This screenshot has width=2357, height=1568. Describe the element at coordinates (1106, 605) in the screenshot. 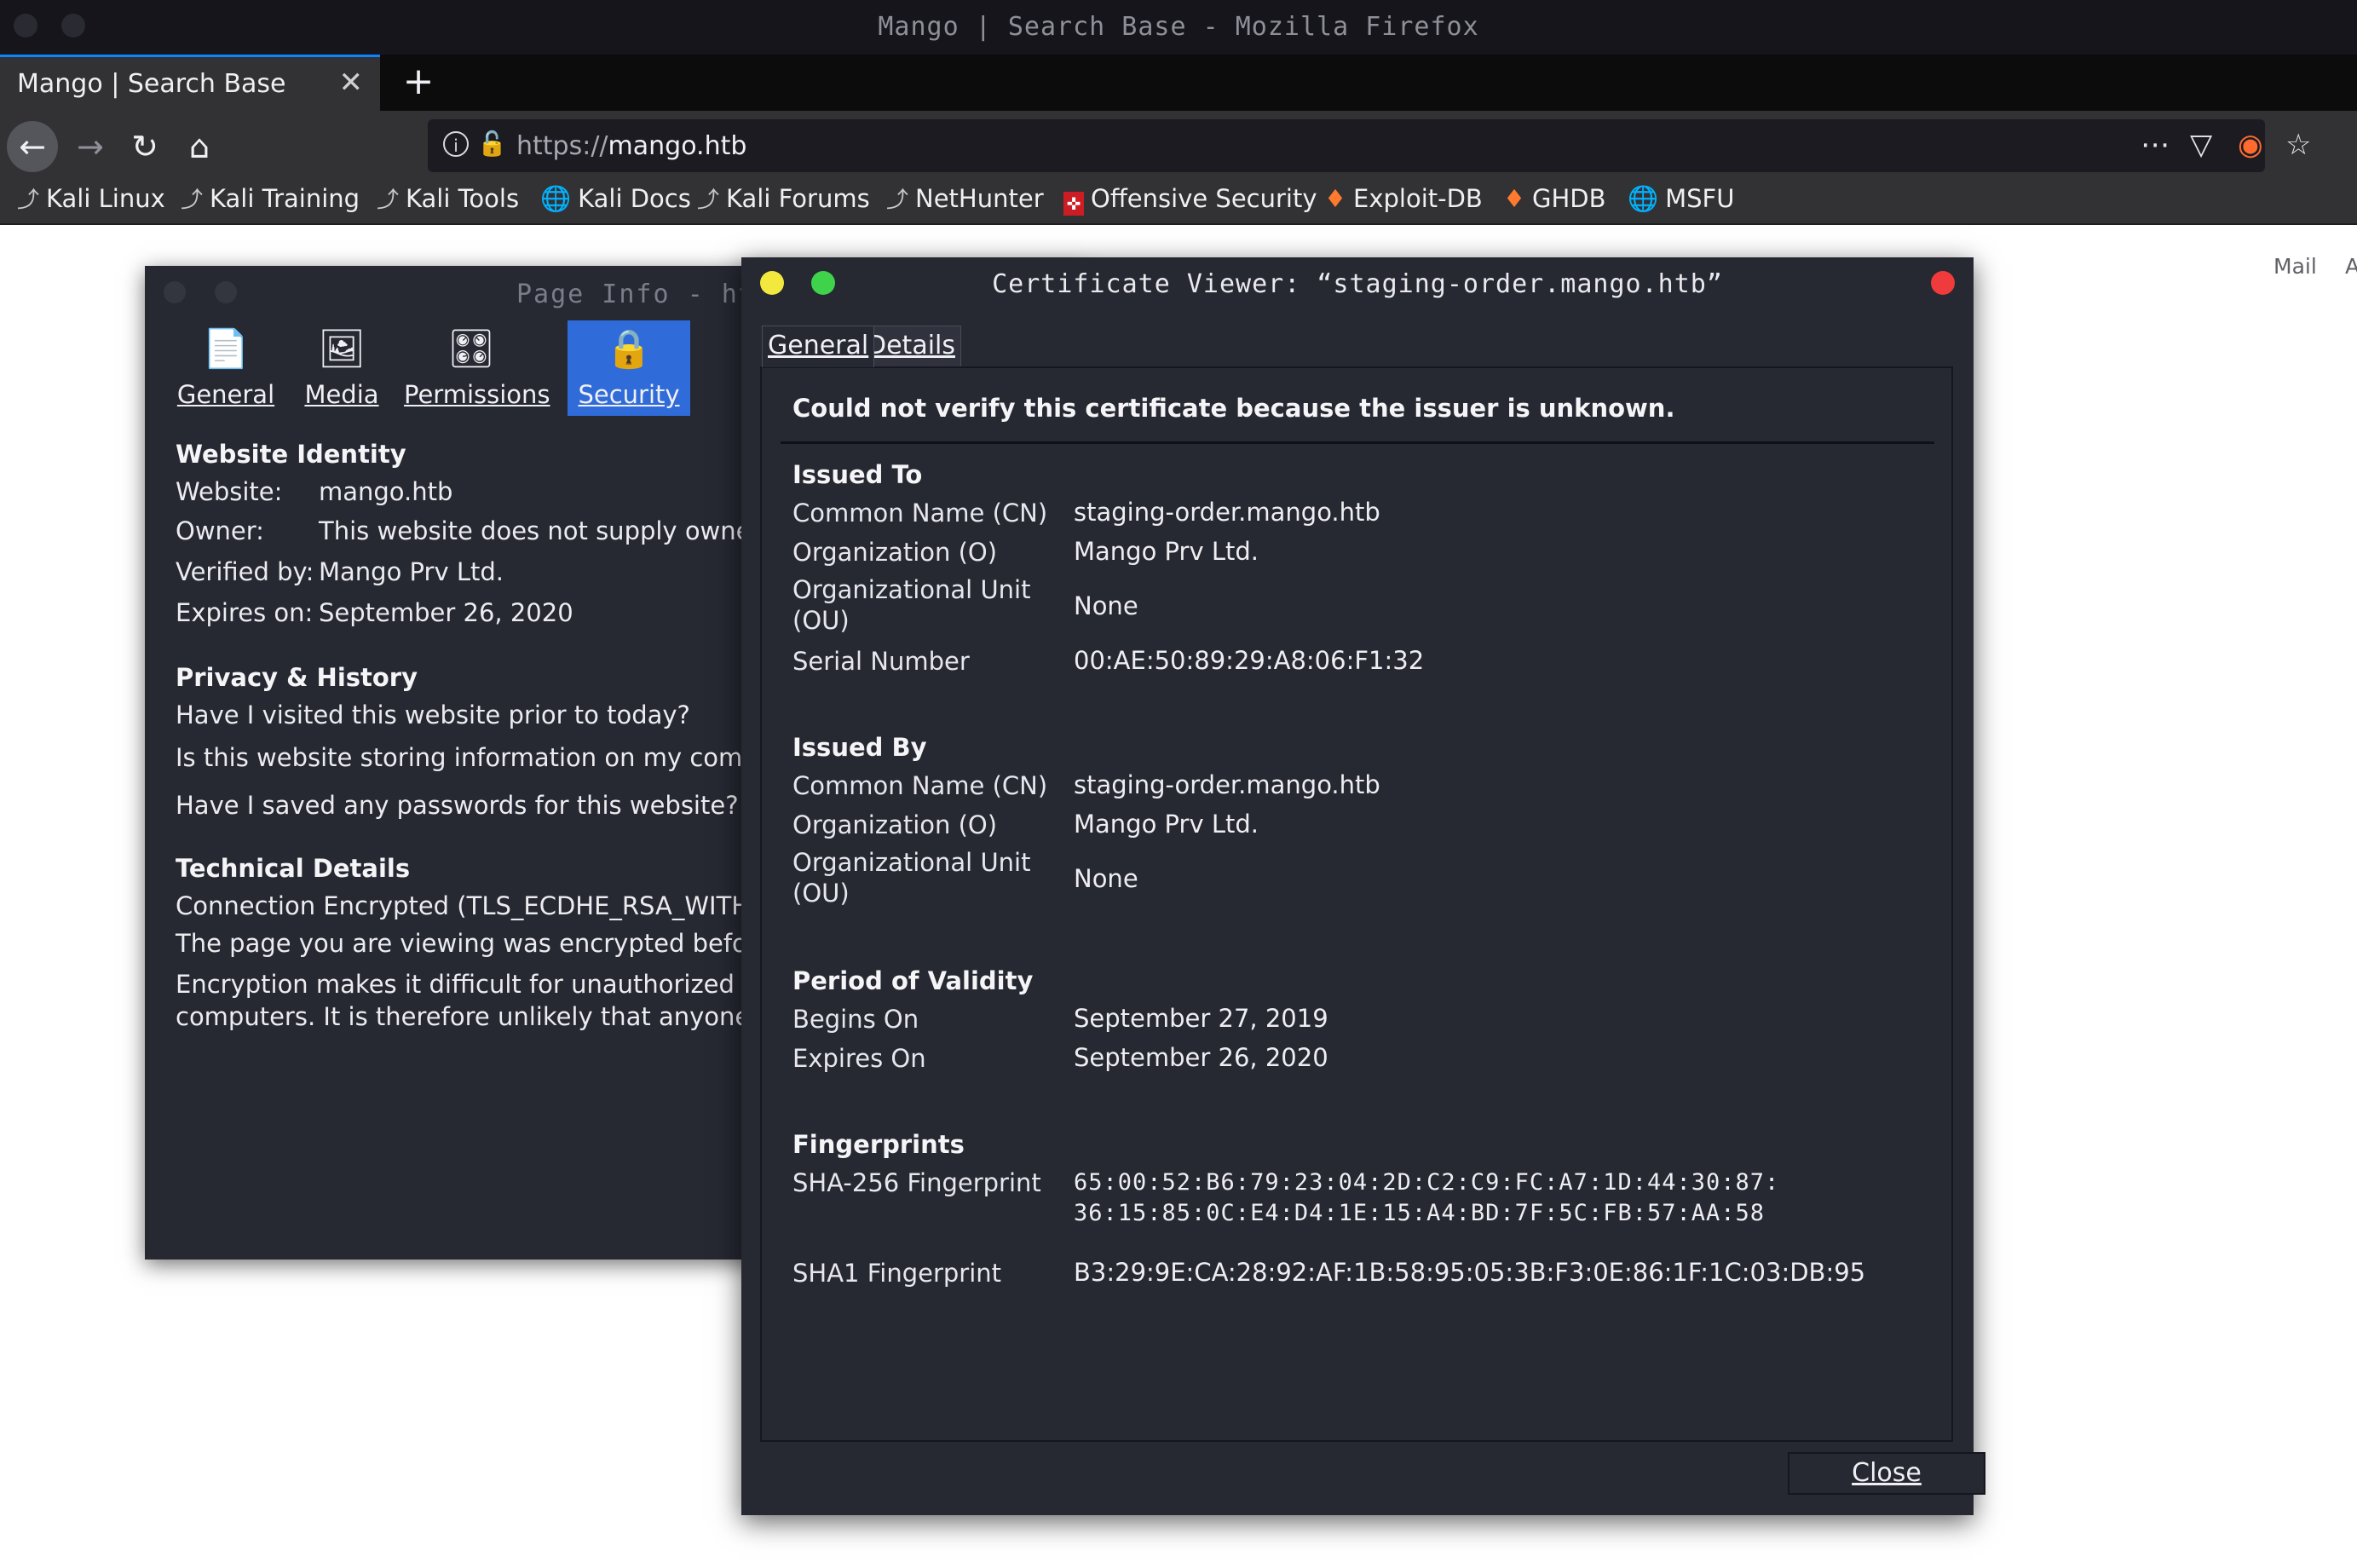

I see `issued-to-ou-value: None` at that location.